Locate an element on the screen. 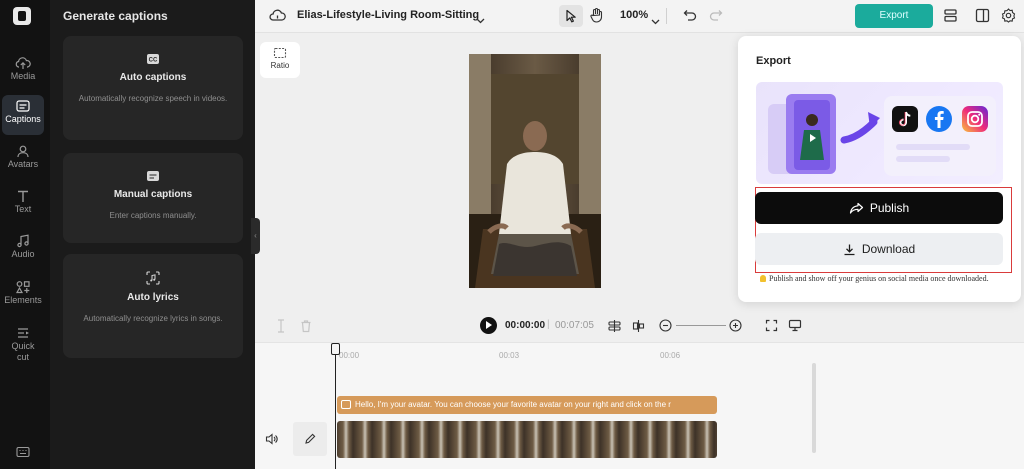  split-icon is located at coordinates (281, 326).